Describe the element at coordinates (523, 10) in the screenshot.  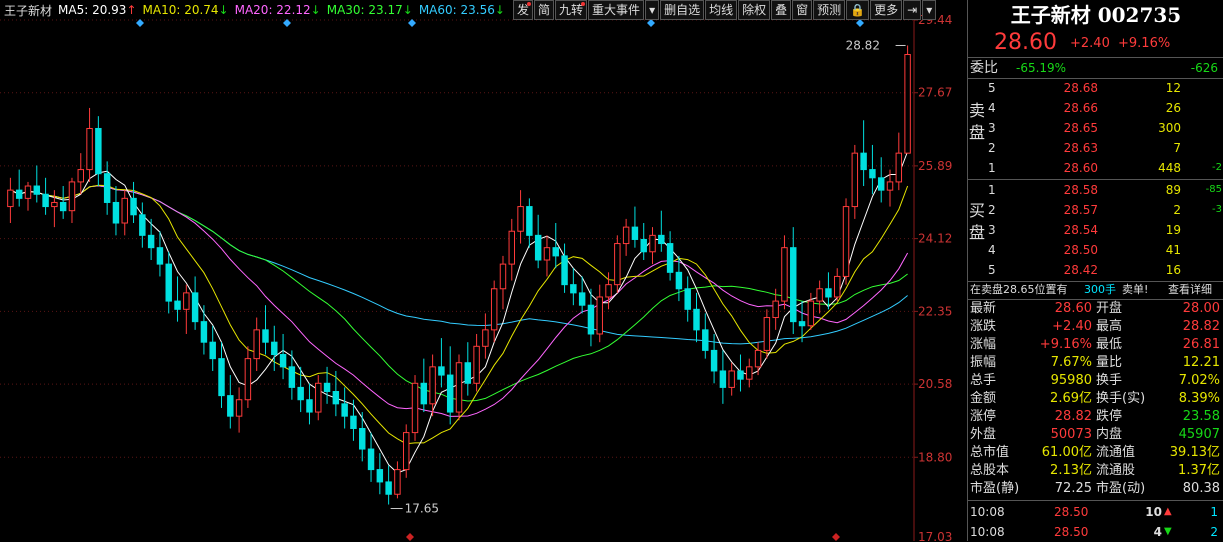
I see `toolbar-fa-button: 发` at that location.